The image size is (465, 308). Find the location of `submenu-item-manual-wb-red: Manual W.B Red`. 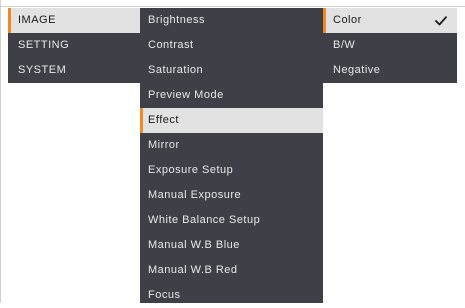

submenu-item-manual-wb-red: Manual W.B Red is located at coordinates (231, 270).